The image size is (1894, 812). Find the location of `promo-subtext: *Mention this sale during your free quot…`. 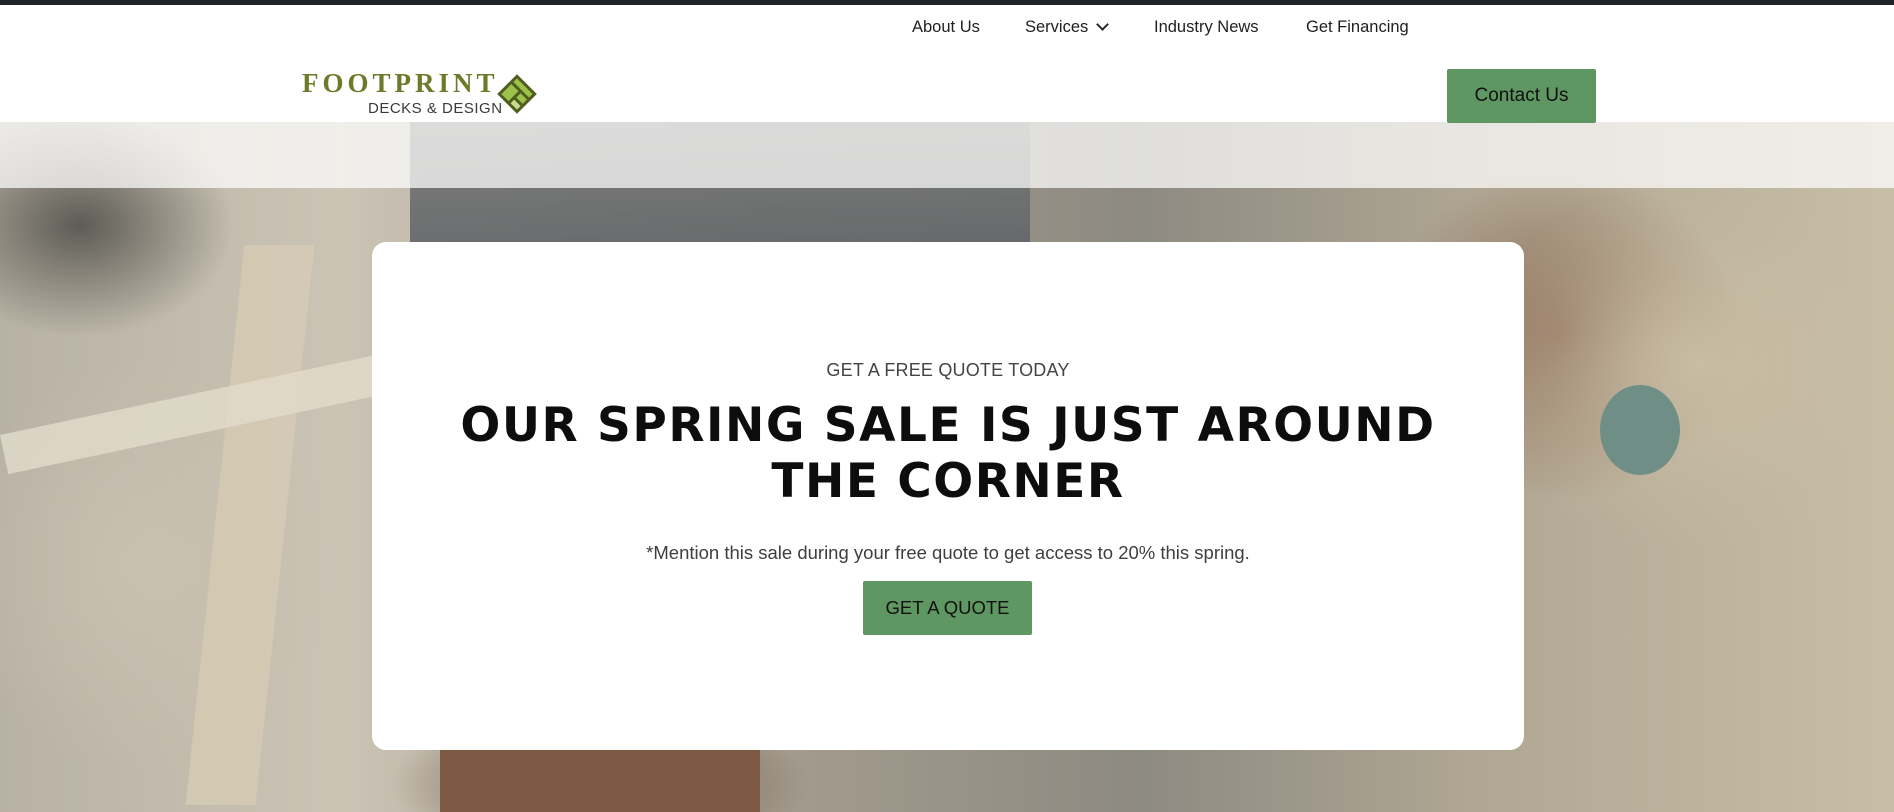

promo-subtext: *Mention this sale during your free quot… is located at coordinates (948, 552).